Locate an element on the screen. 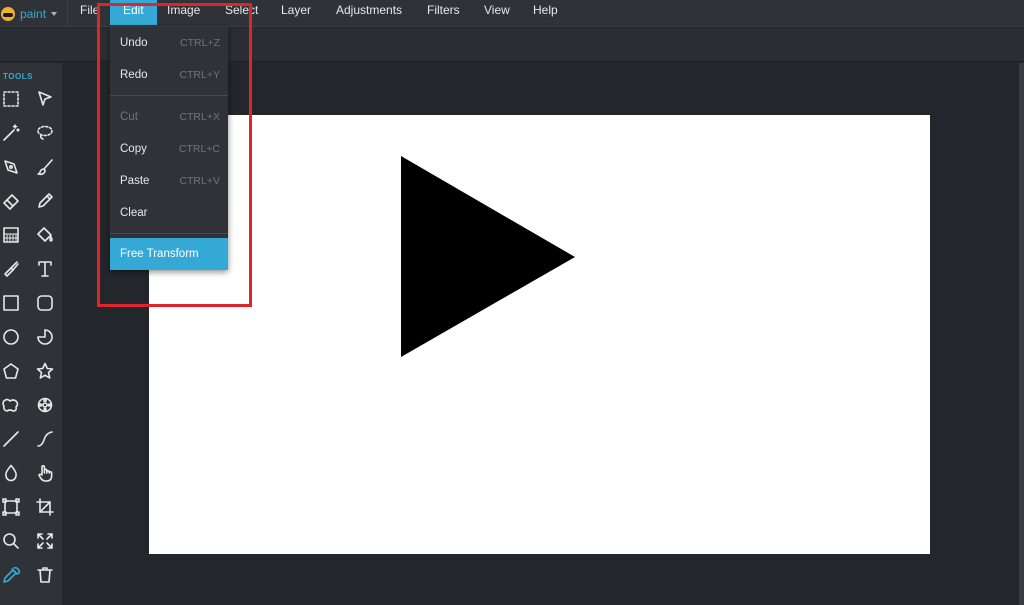  rectangle-icon is located at coordinates (11, 303).